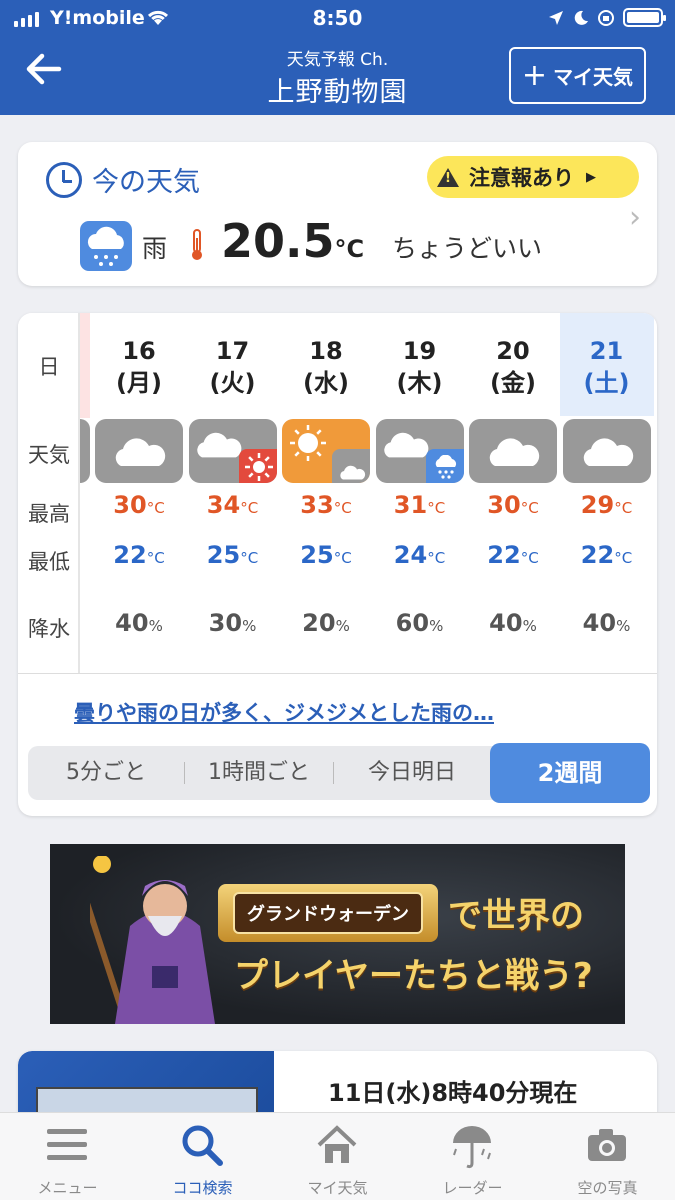 This screenshot has width=675, height=1200. What do you see at coordinates (521, 178) in the screenshot?
I see `alert-label: 注意報あり` at bounding box center [521, 178].